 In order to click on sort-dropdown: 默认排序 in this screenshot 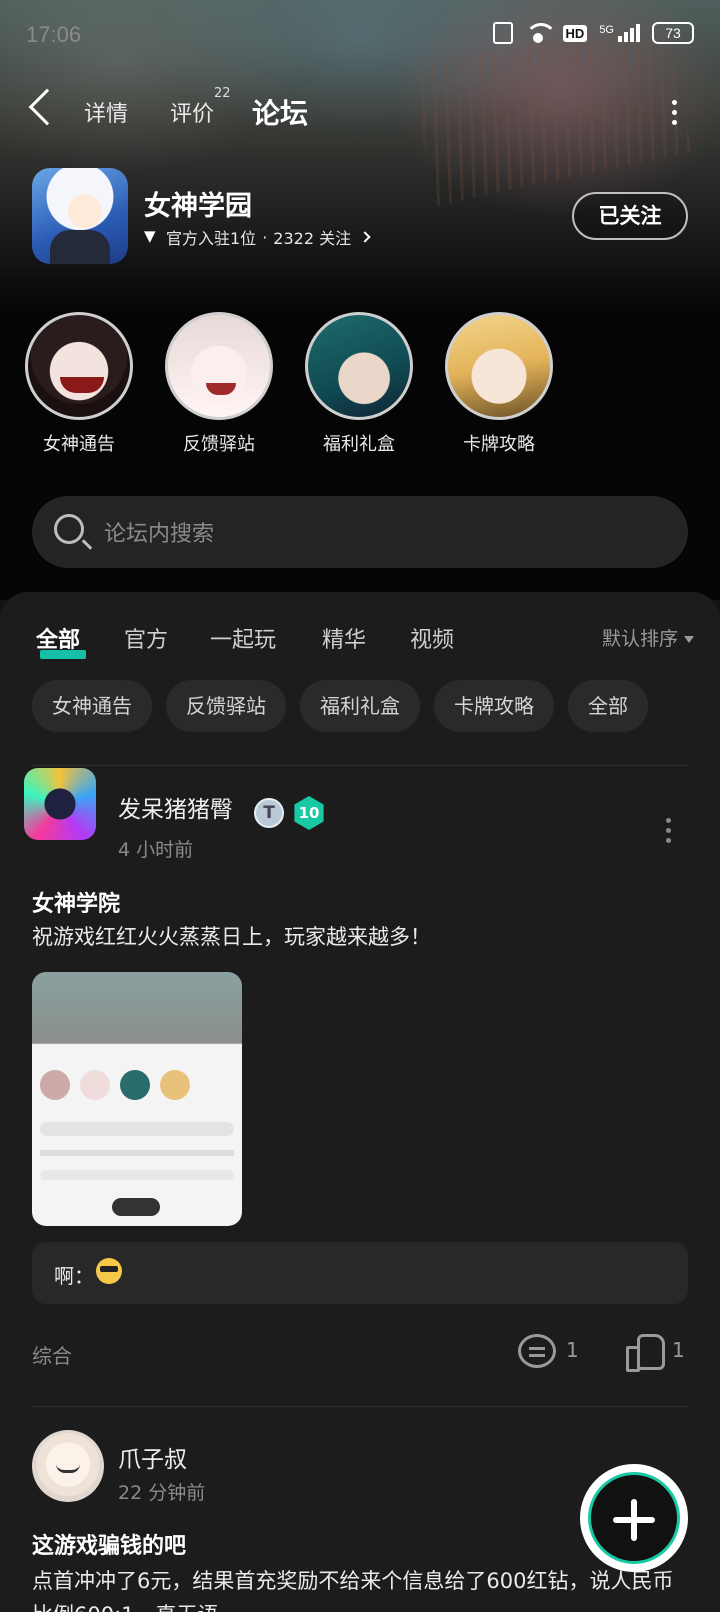, I will do `click(648, 637)`.